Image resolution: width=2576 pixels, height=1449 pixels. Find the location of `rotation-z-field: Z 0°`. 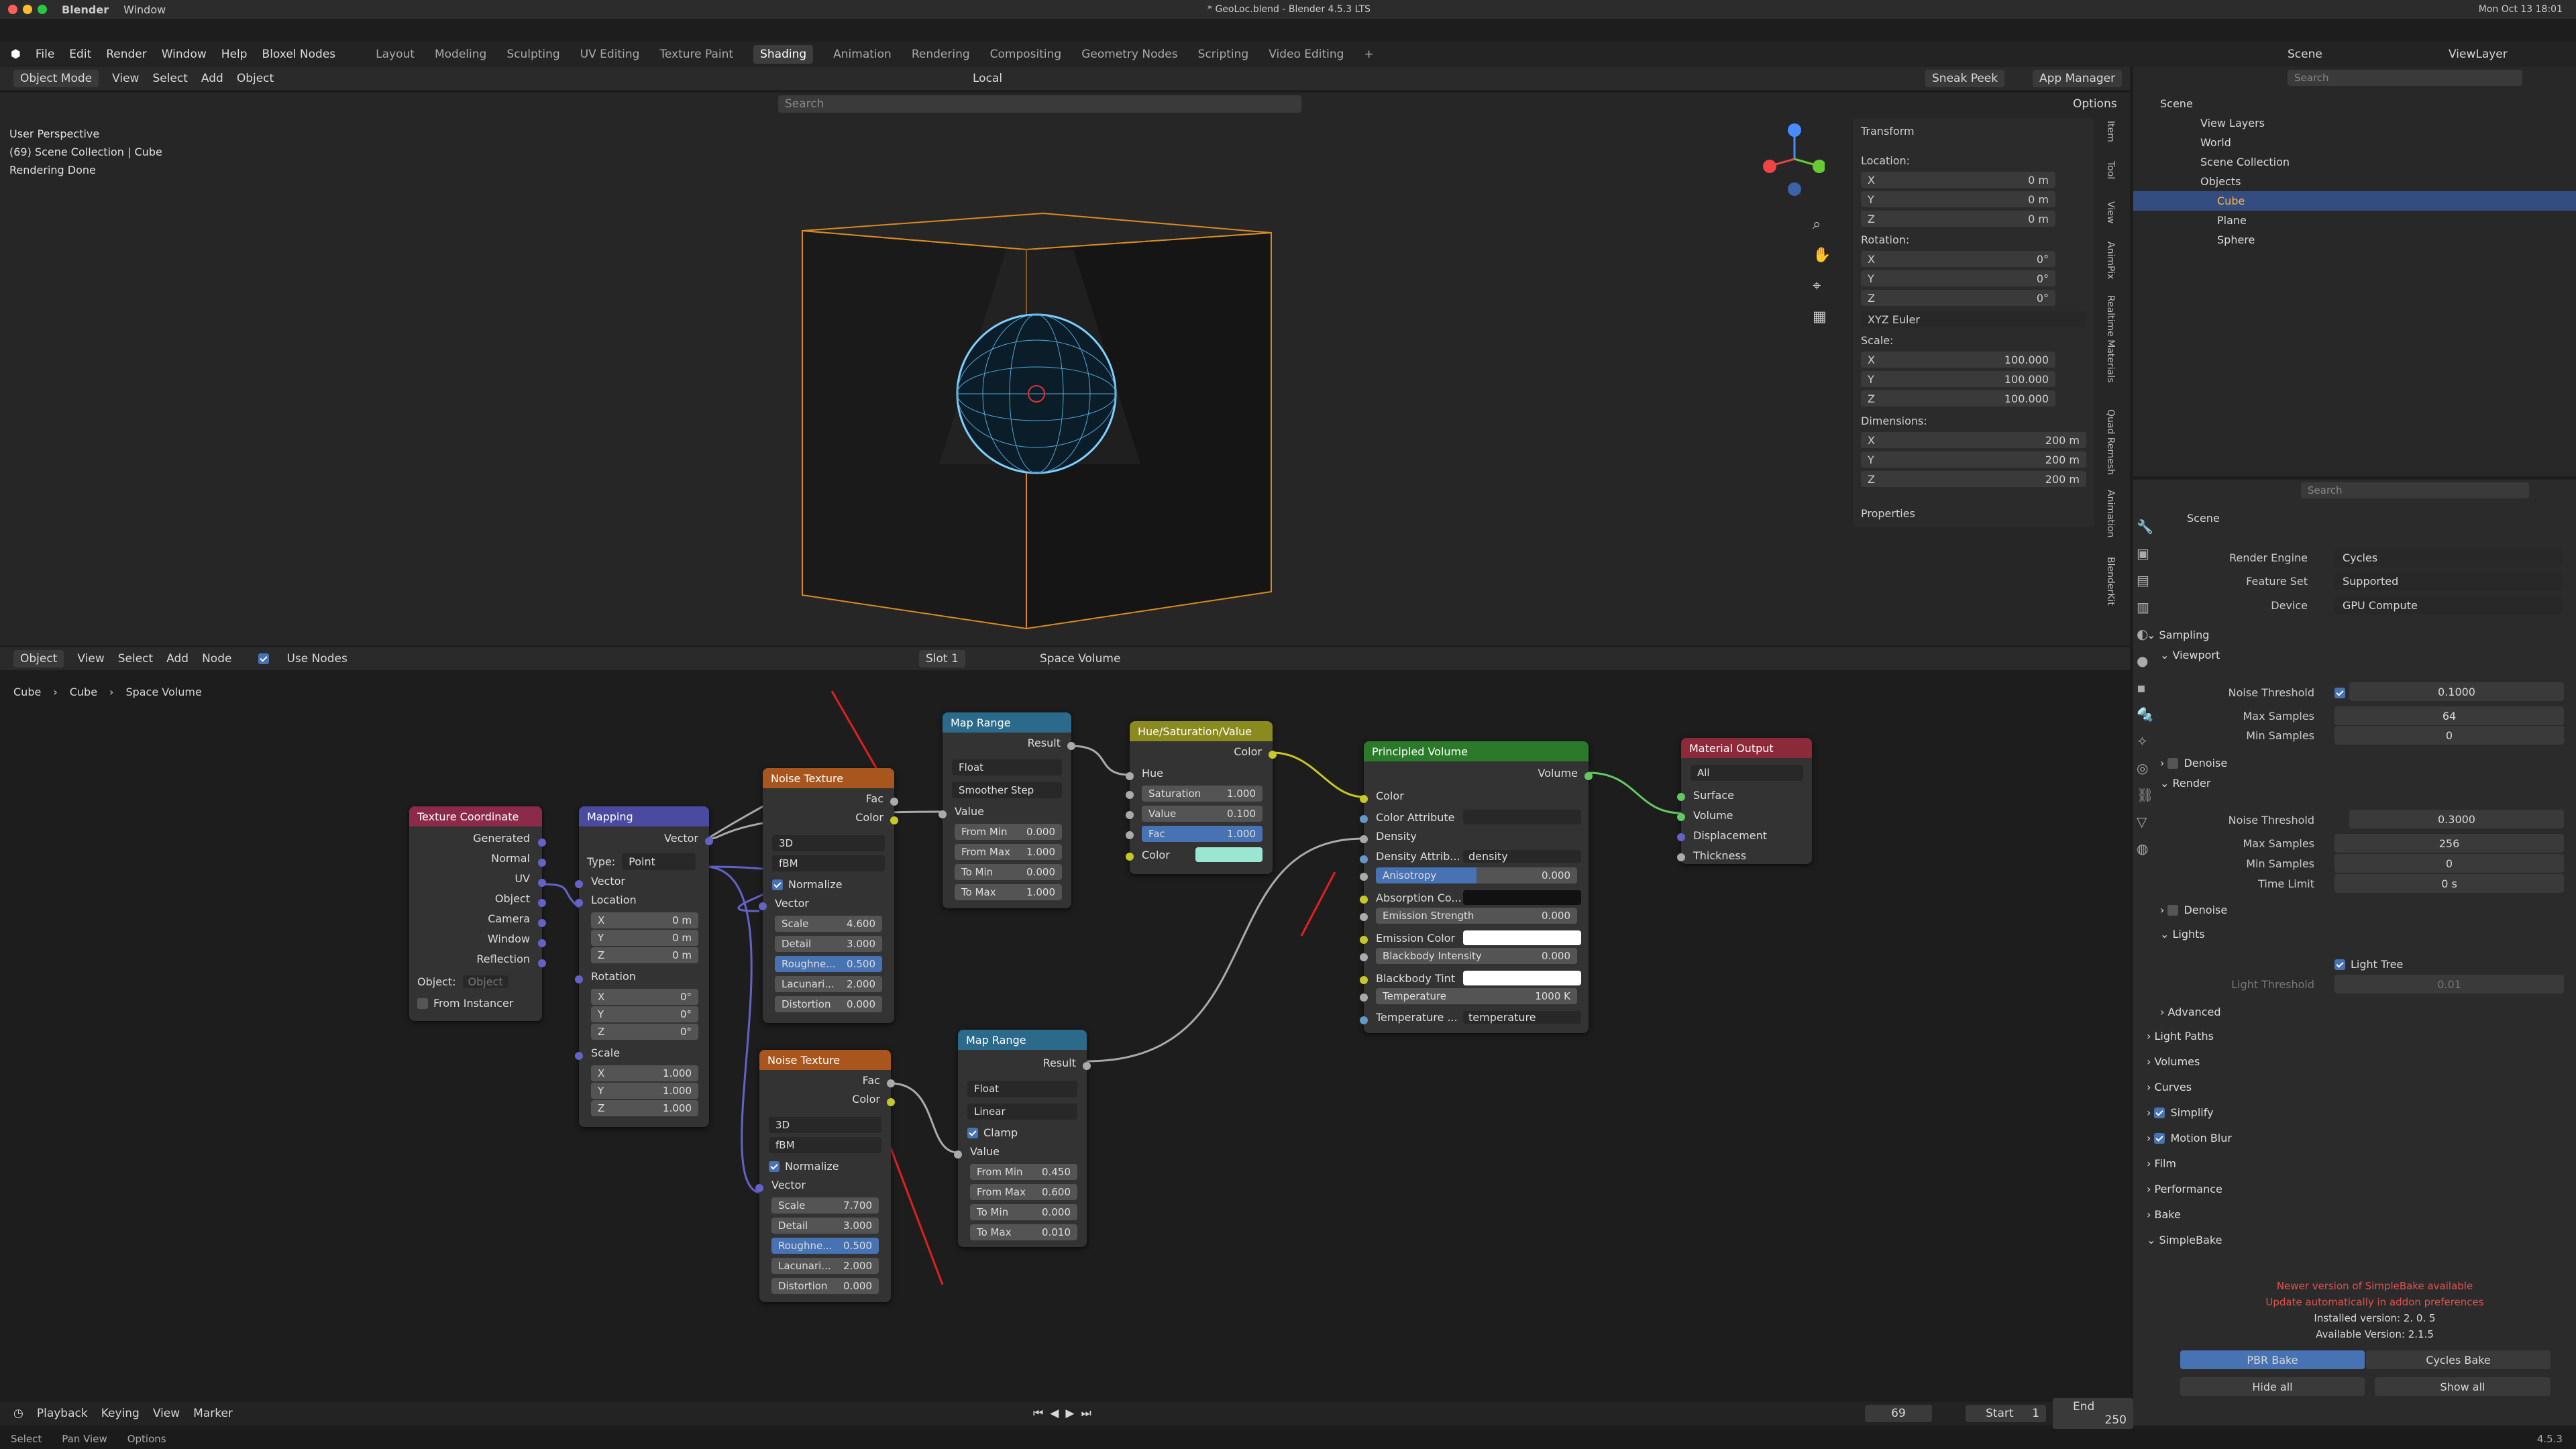

rotation-z-field: Z 0° is located at coordinates (1958, 298).